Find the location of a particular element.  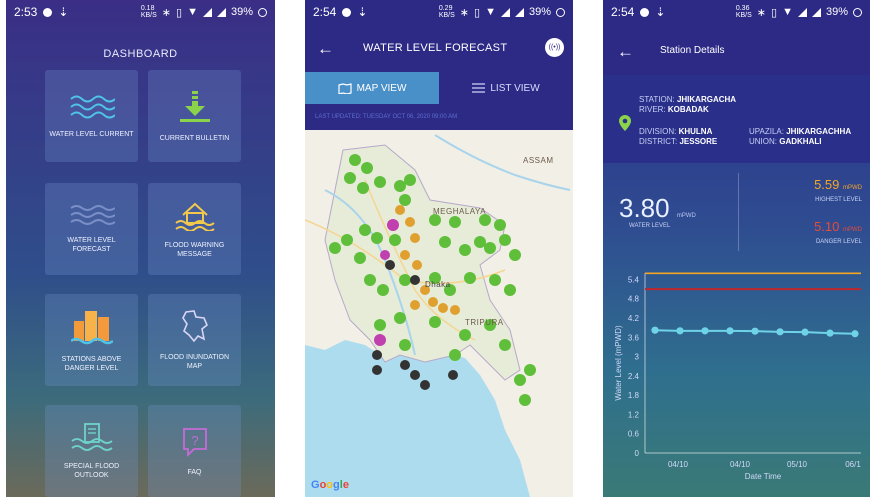

wifi-broadcast-icon: ((•)) is located at coordinates (554, 47).